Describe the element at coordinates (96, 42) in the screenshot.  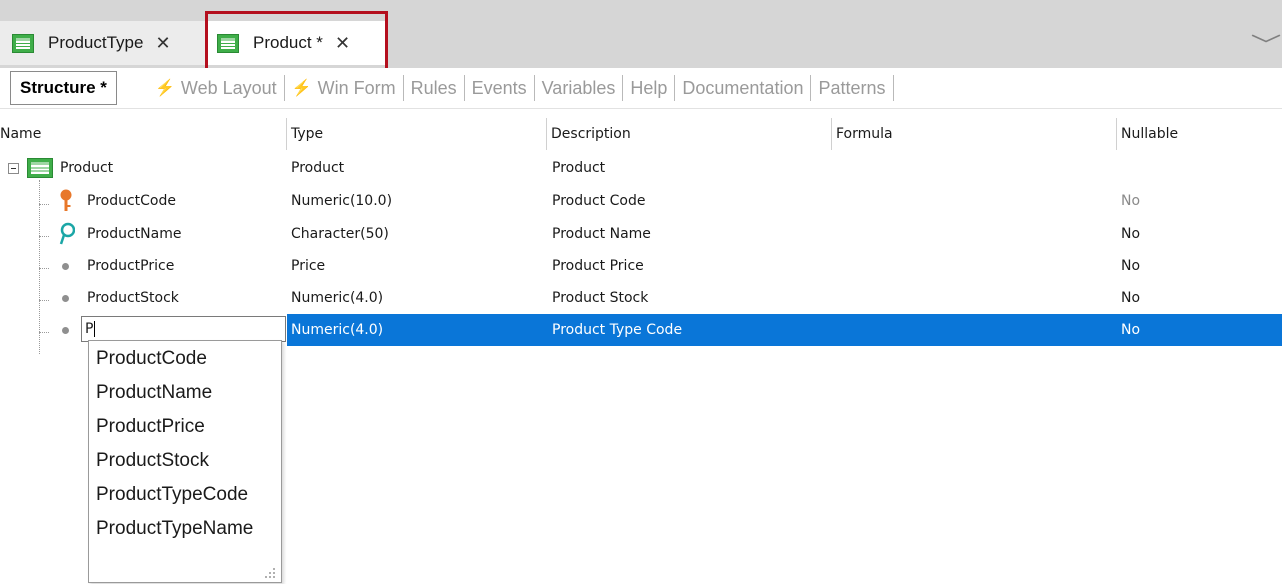
I see `tab-producttype-label: ProductType` at that location.